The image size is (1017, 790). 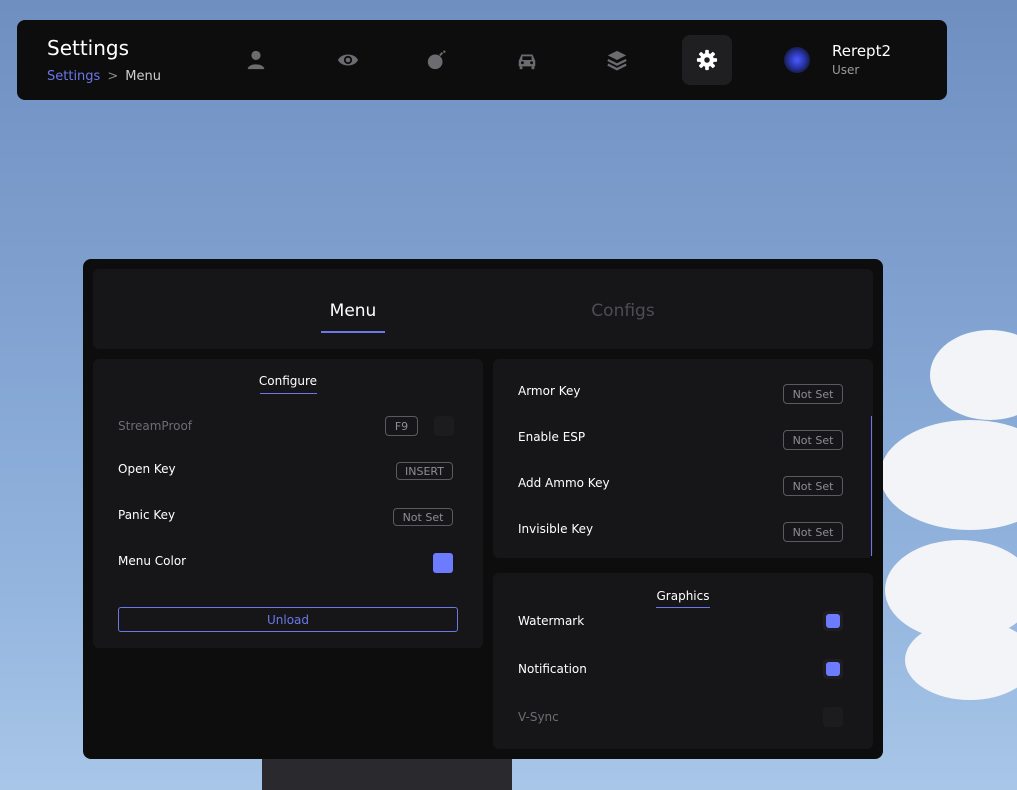 I want to click on armor-key-label: Armor Key, so click(x=549, y=391).